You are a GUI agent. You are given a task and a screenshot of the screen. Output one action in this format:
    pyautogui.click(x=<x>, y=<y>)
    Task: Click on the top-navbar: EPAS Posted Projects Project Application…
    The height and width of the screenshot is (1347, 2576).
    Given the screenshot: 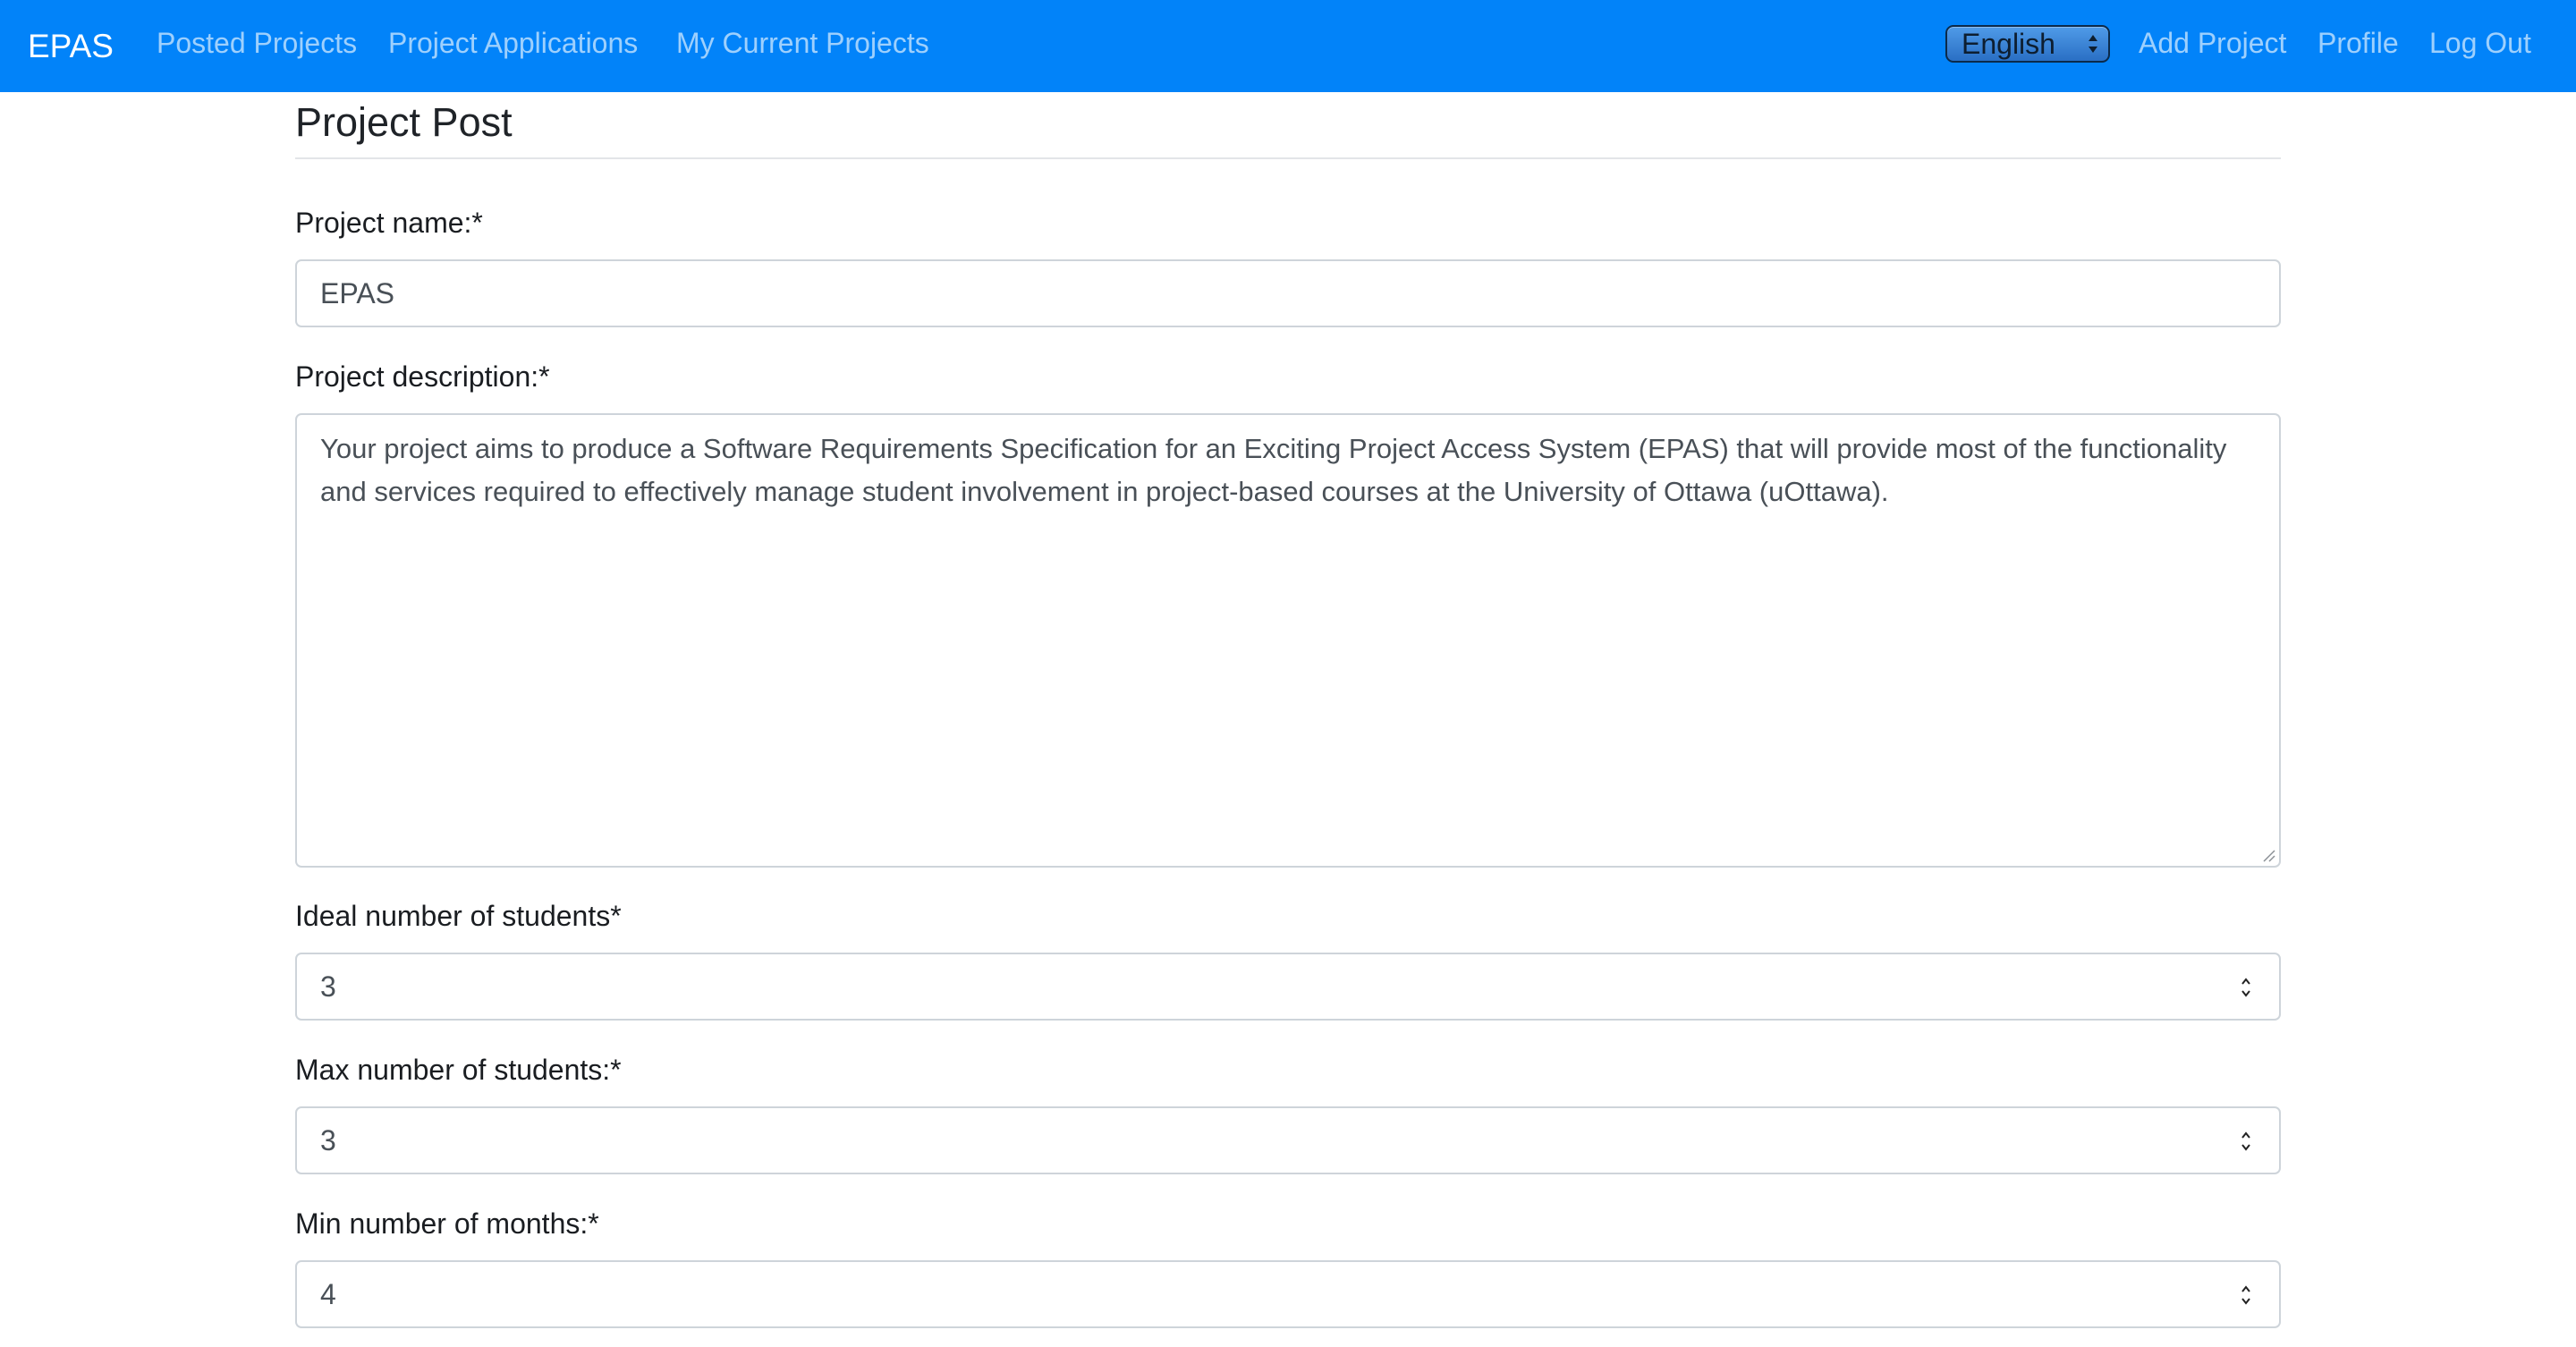 What is the action you would take?
    pyautogui.click(x=1288, y=46)
    